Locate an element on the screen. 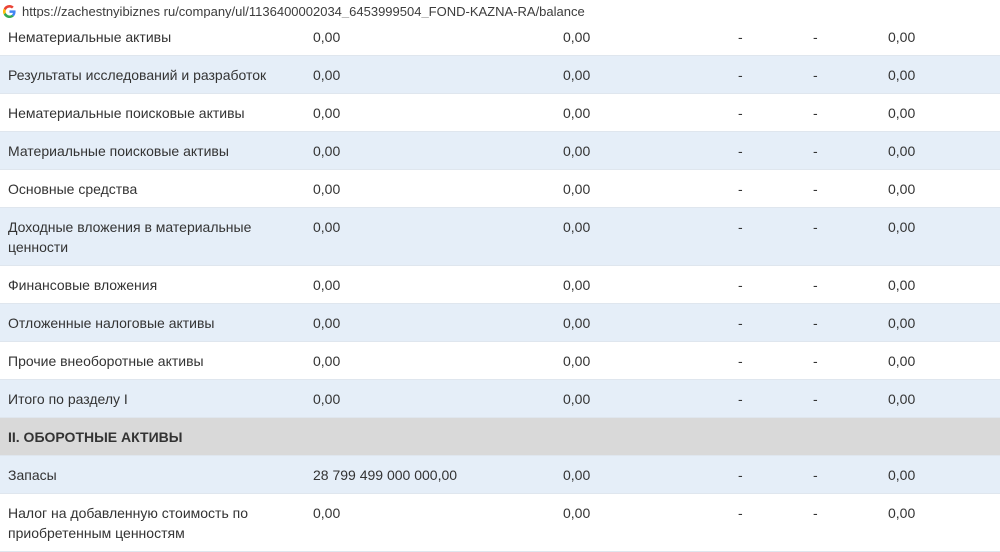 This screenshot has width=1000, height=552. table-row: Основные средства 0,00 0,00 - - 0,00 is located at coordinates (500, 189).